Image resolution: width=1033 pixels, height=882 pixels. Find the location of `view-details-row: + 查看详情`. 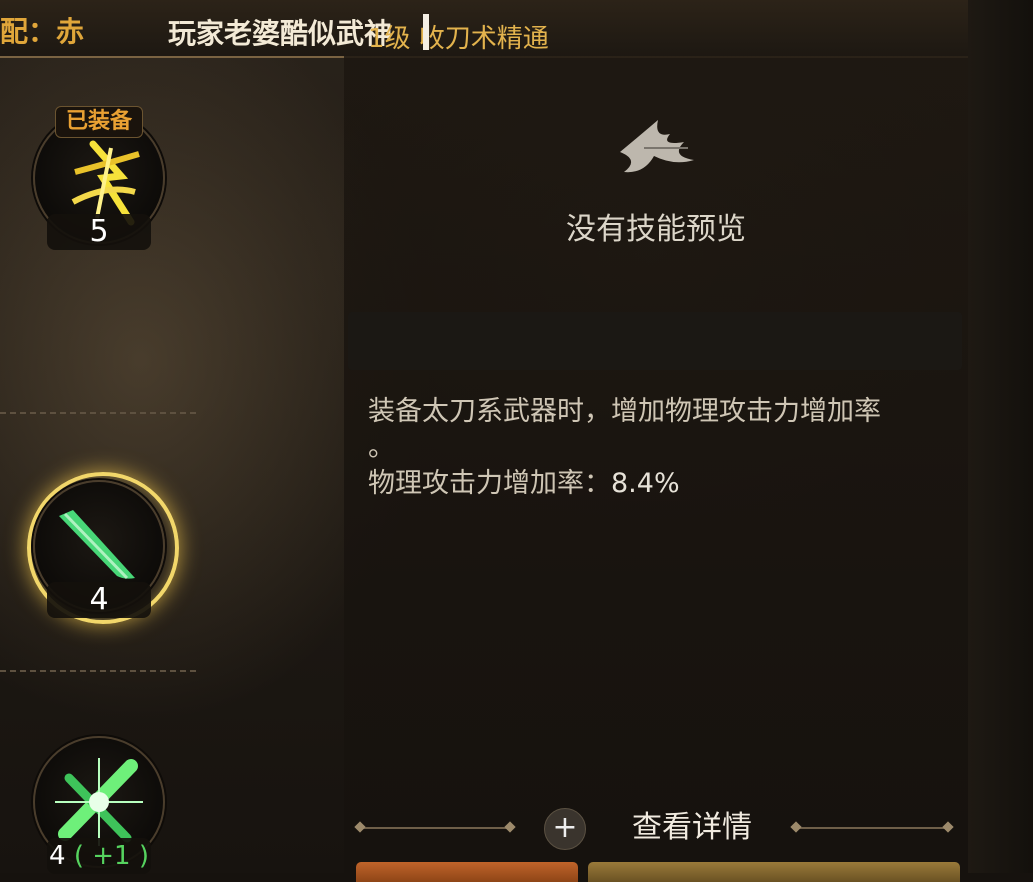

view-details-row: + 查看详情 is located at coordinates (655, 829).